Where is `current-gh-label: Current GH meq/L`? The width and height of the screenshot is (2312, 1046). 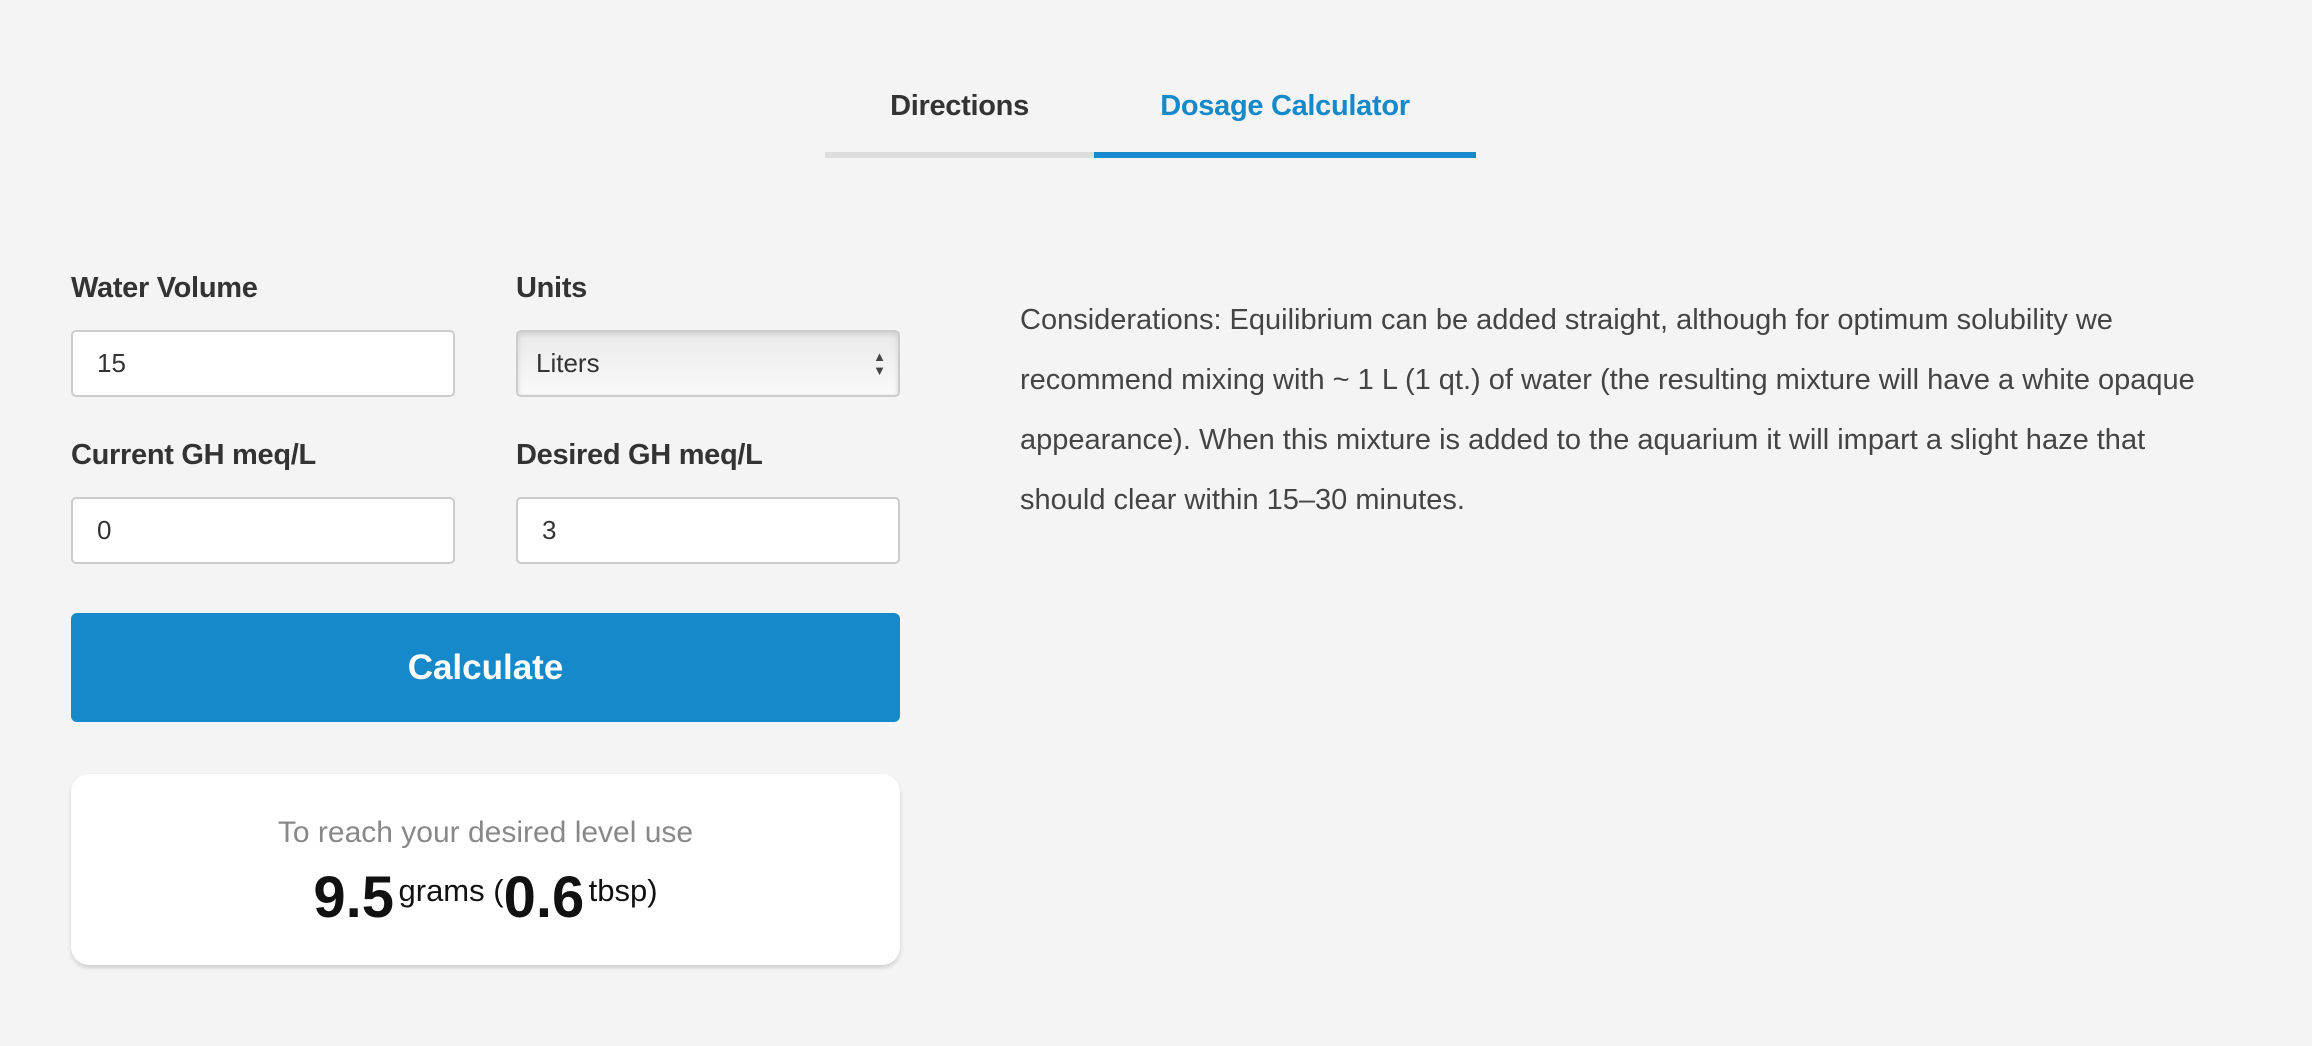
current-gh-label: Current GH meq/L is located at coordinates (193, 455).